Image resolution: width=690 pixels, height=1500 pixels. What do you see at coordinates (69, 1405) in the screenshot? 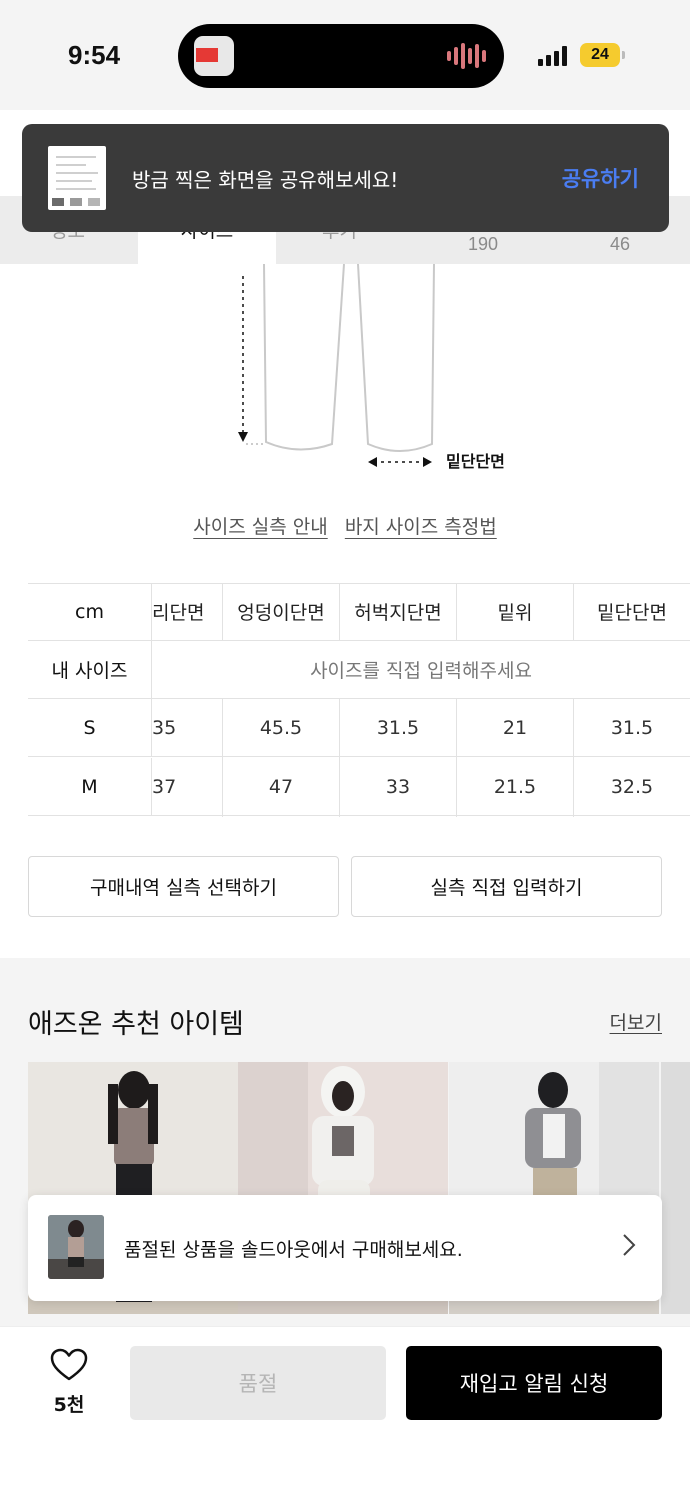
I see `like-count: 5천` at bounding box center [69, 1405].